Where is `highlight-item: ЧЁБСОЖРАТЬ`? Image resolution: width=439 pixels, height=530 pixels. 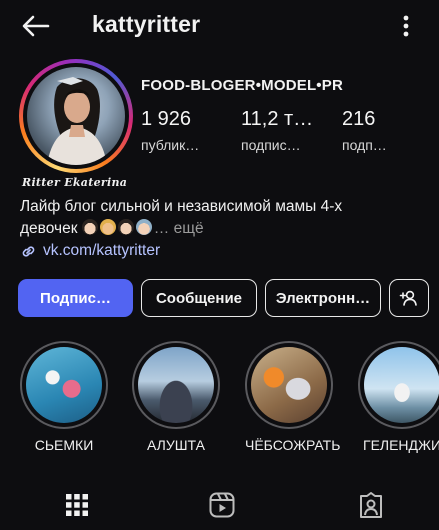 highlight-item: ЧЁБСОЖРАТЬ is located at coordinates (293, 397).